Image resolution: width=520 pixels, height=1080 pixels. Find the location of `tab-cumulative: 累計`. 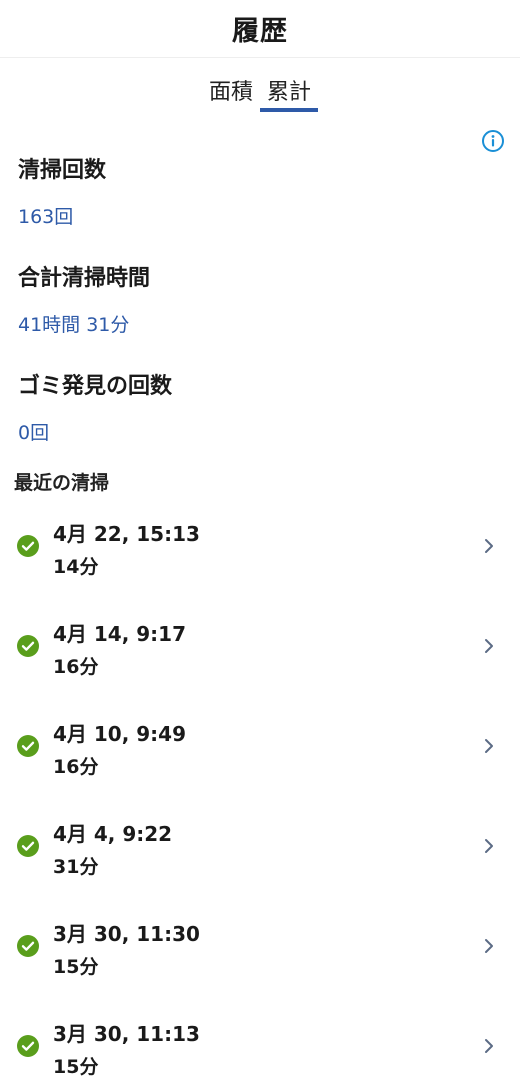

tab-cumulative: 累計 is located at coordinates (289, 85).